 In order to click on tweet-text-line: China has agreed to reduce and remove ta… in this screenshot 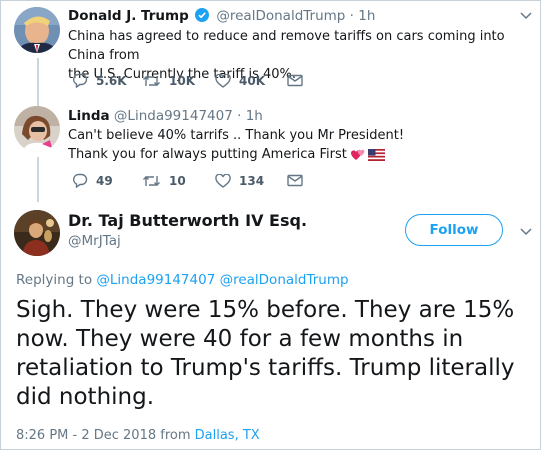, I will do `click(286, 46)`.